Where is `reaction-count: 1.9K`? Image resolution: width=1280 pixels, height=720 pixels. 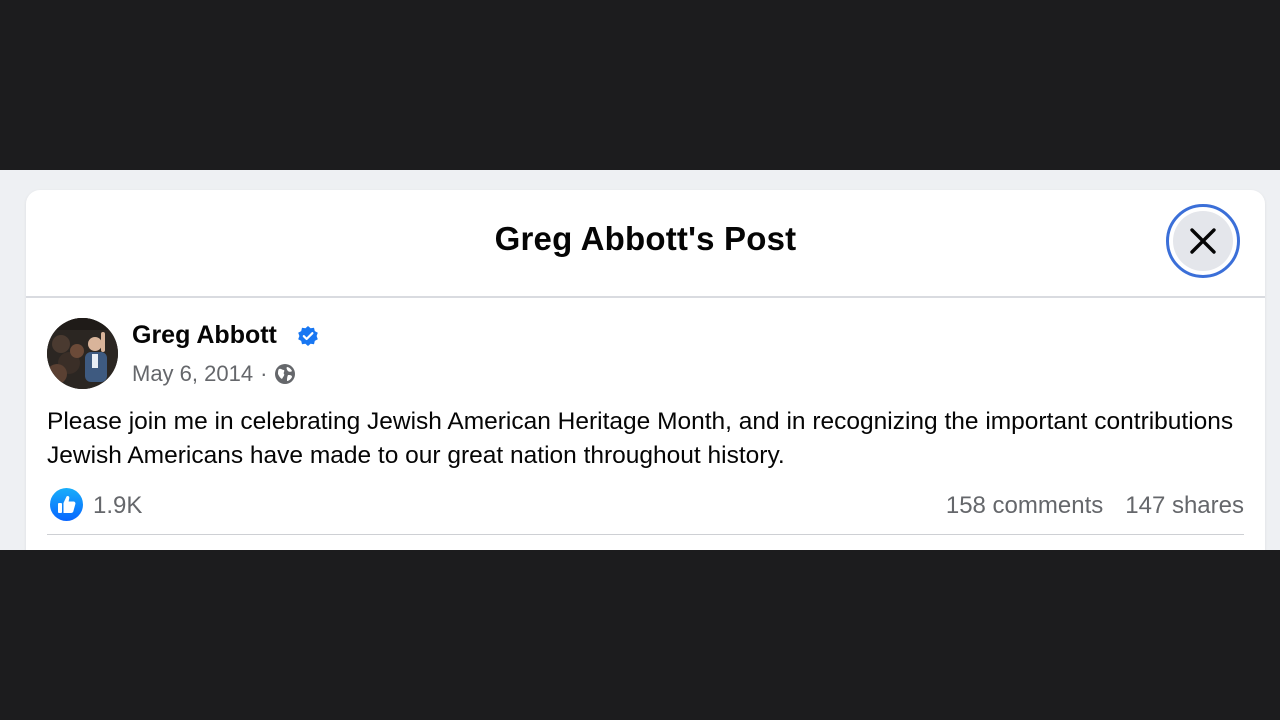 reaction-count: 1.9K is located at coordinates (117, 506).